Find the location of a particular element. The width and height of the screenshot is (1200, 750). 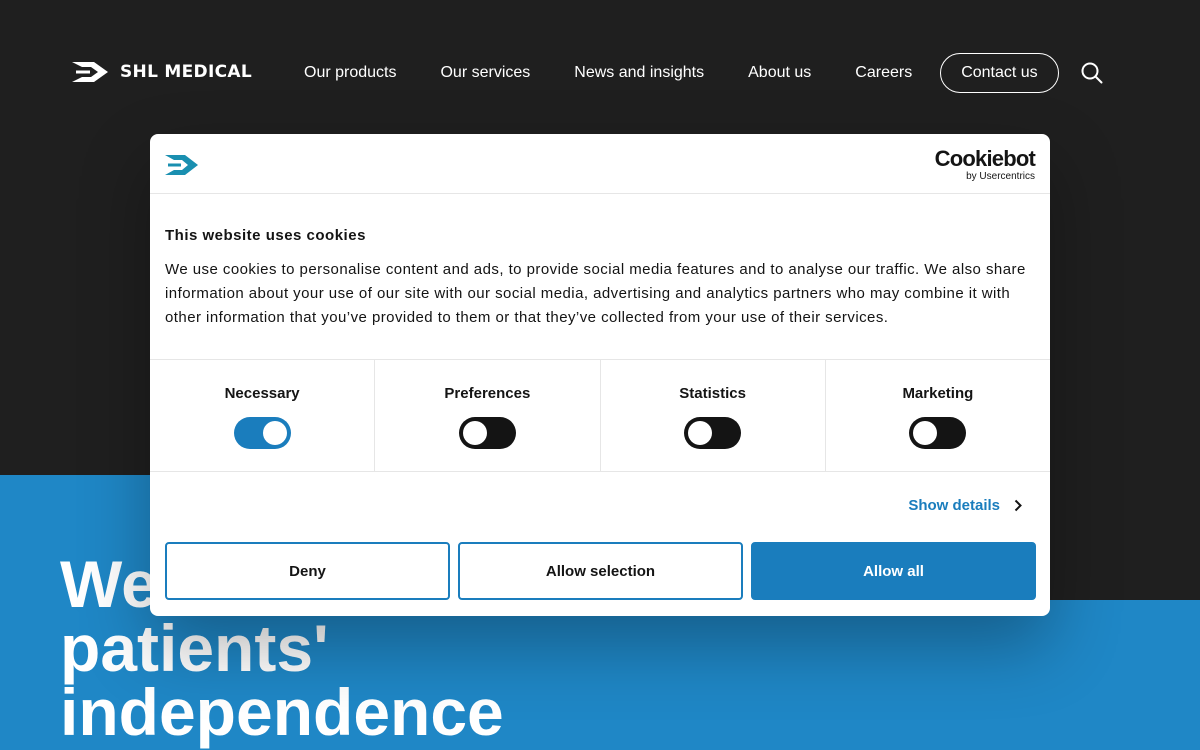

allow-selection-button: Allow selection is located at coordinates (600, 571).